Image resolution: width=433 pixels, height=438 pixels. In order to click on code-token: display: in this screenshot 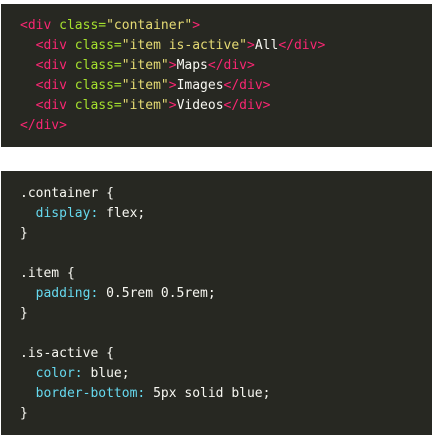, I will do `click(63, 213)`.